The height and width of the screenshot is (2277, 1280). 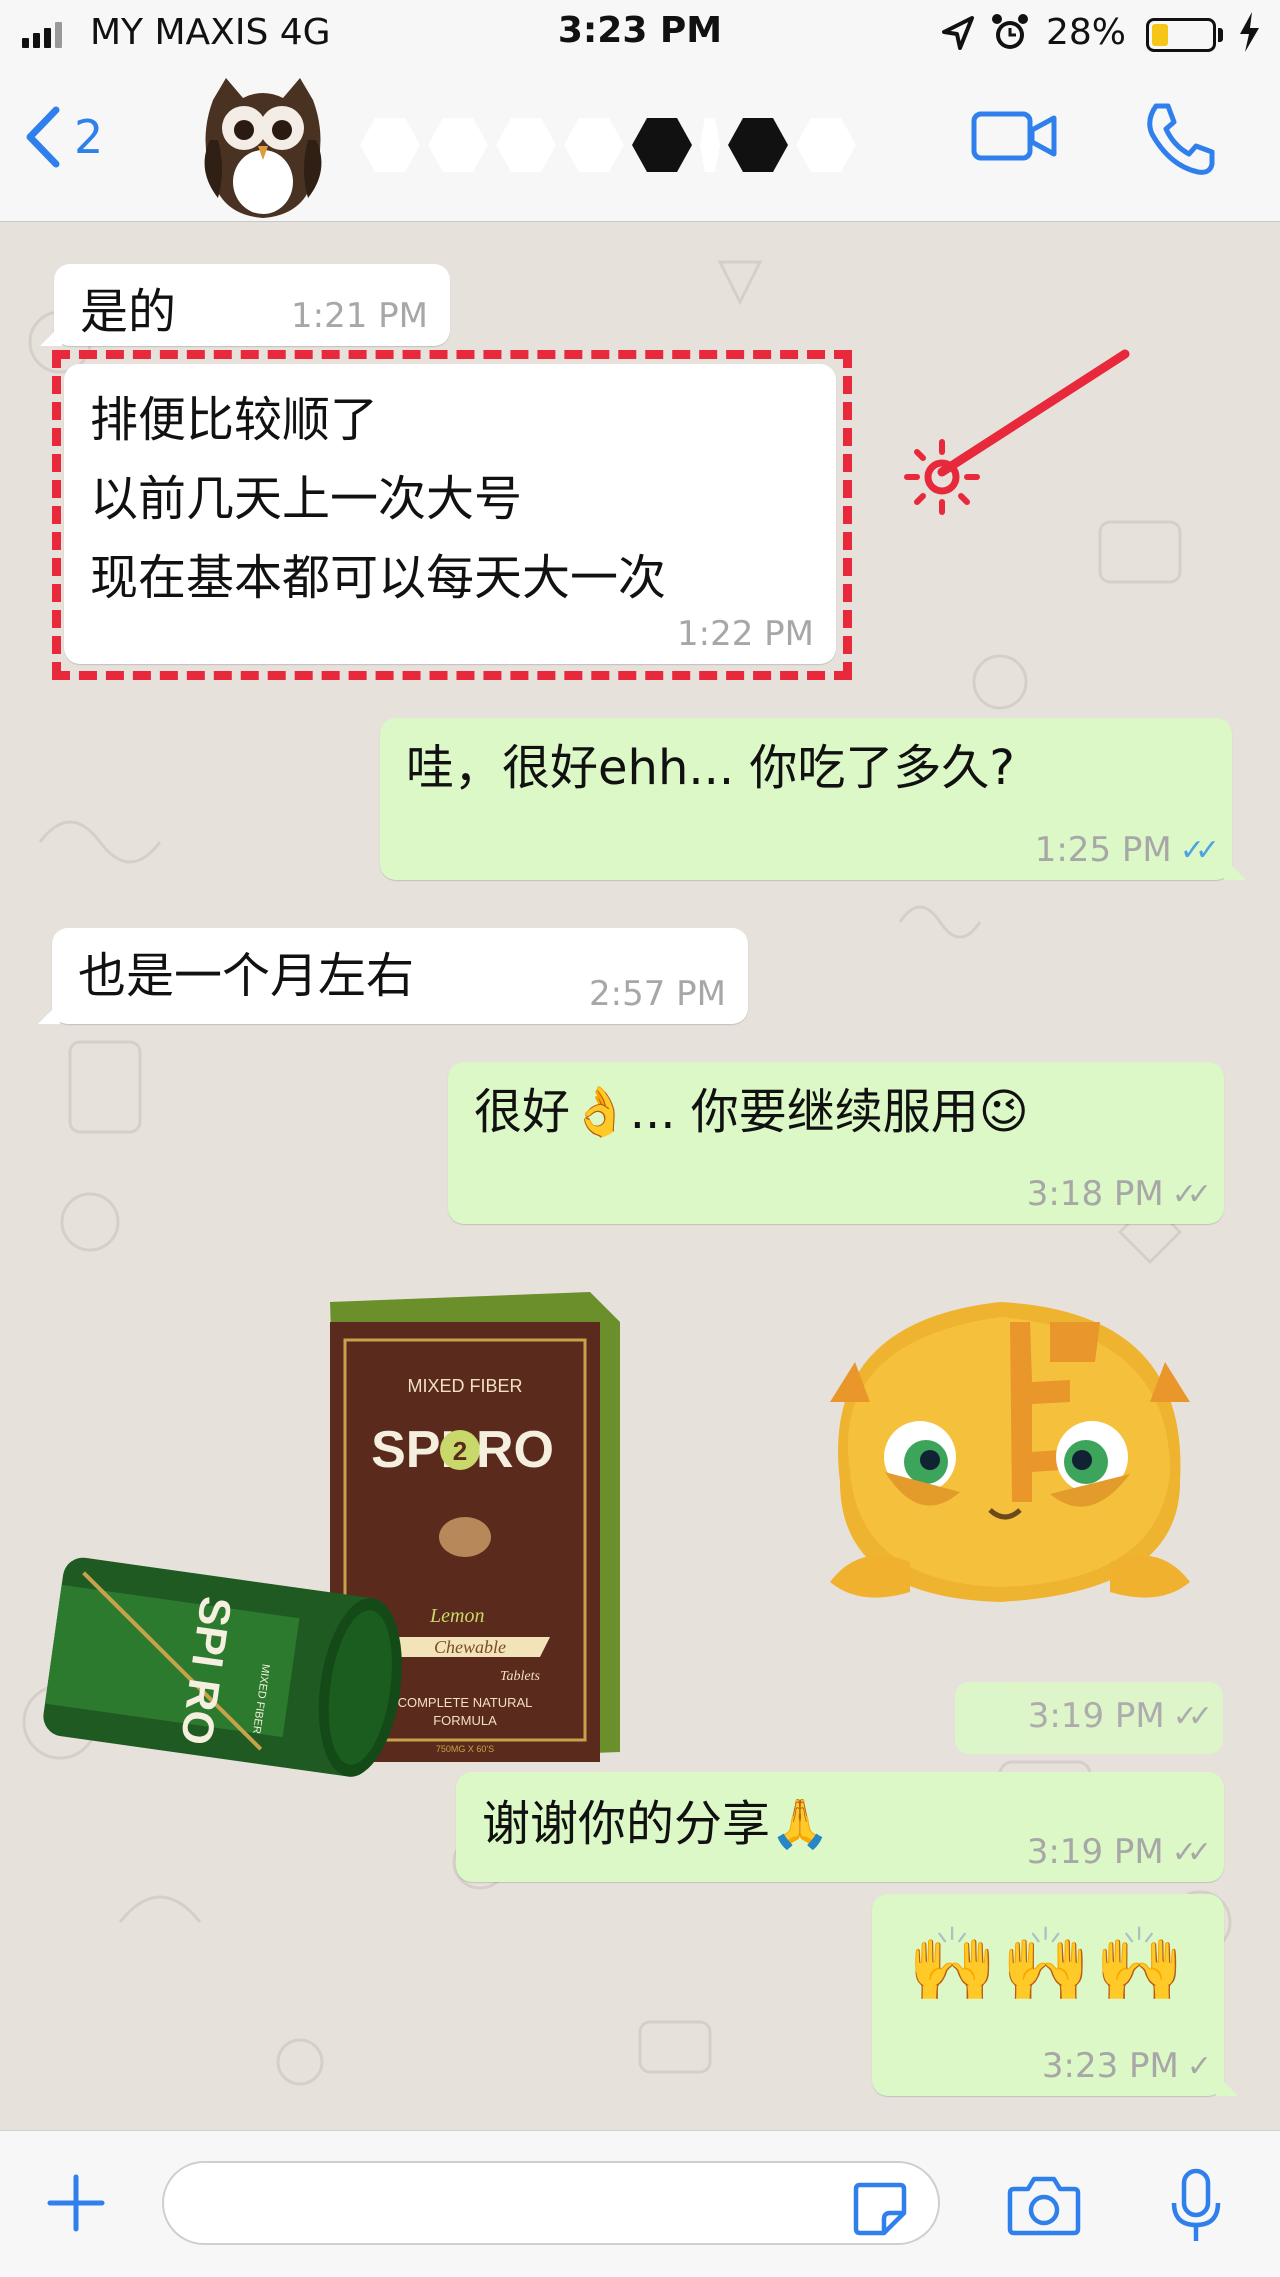 I want to click on message-bubble-outgoing: 很好👌... 你要继续服用😉 3:18 PM ✓✓, so click(x=836, y=1143).